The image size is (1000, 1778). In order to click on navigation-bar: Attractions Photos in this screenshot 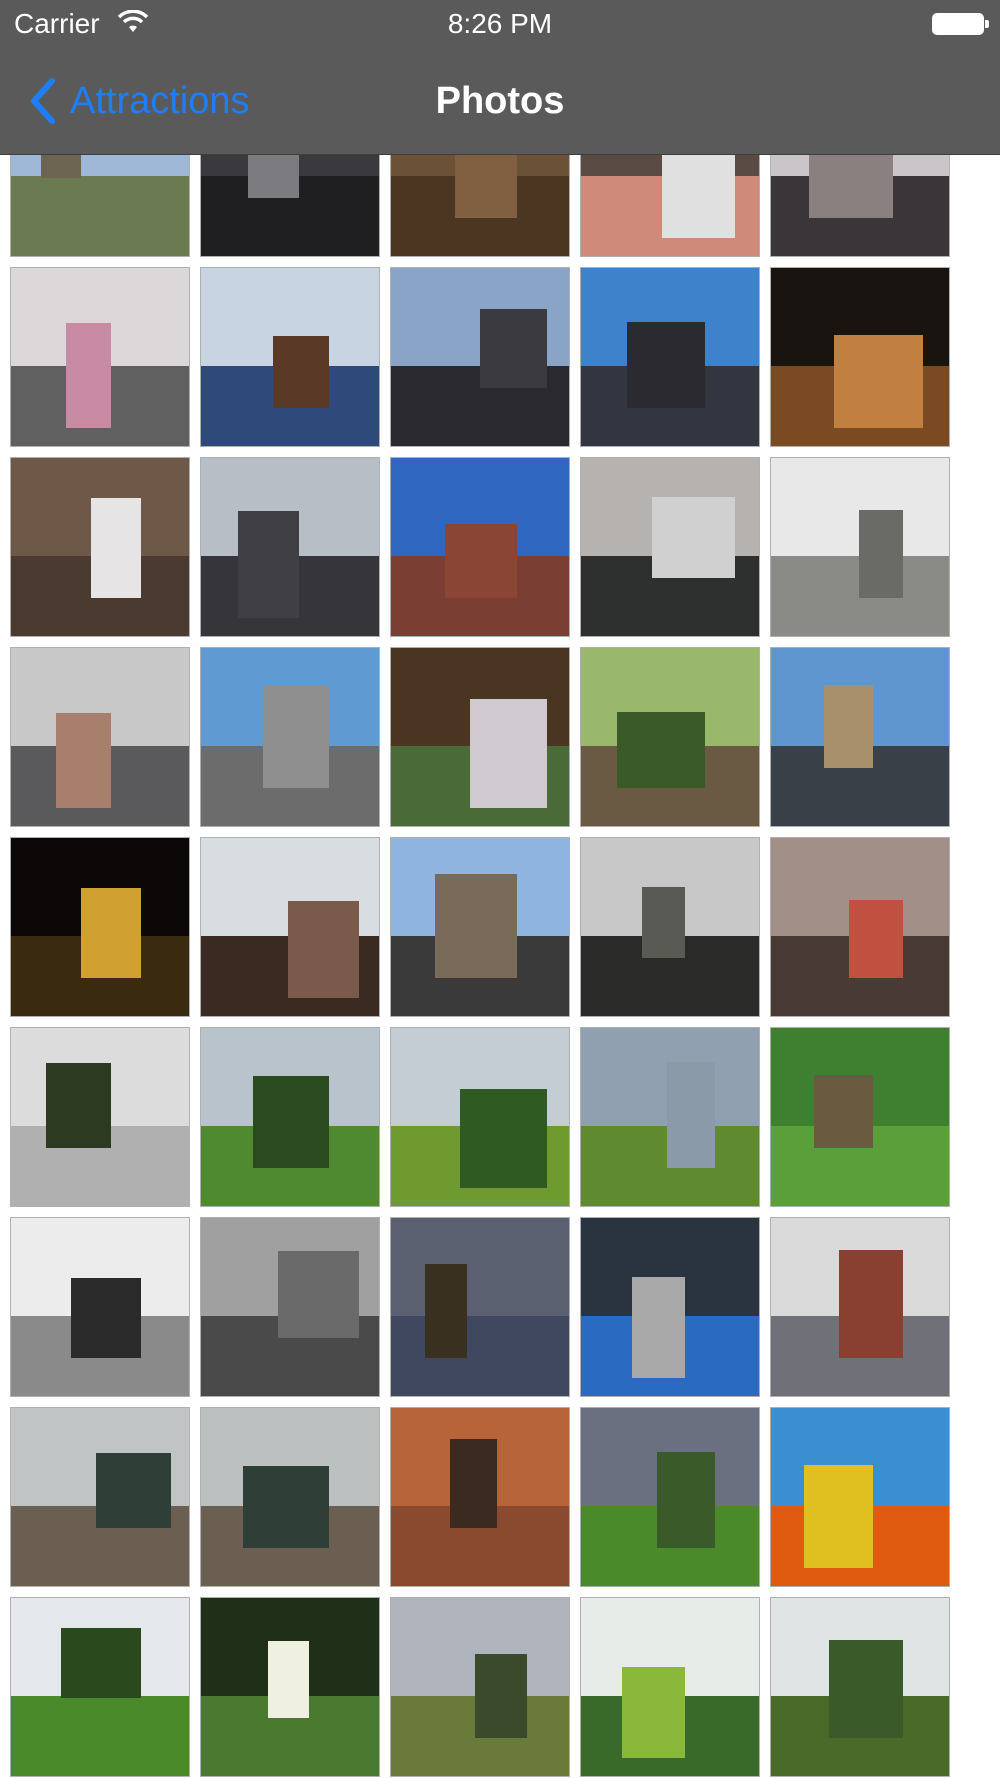, I will do `click(500, 102)`.